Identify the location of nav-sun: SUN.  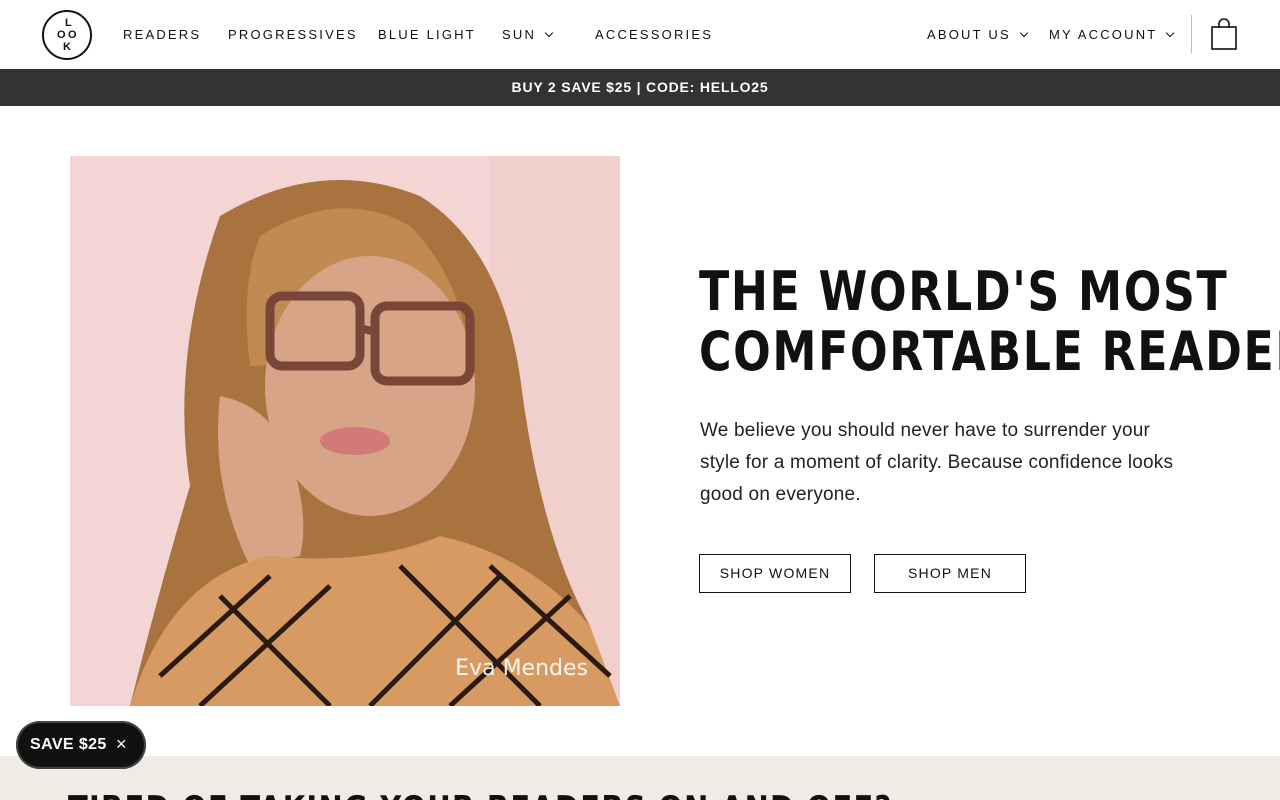
(528, 35).